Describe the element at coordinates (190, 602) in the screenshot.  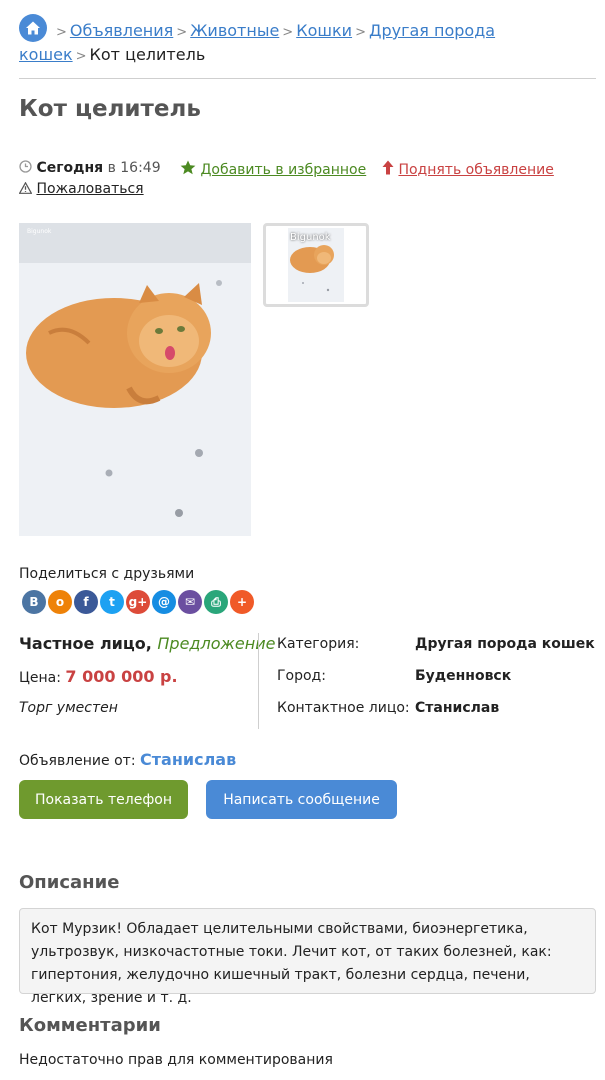
I see `email-icon: ✉` at that location.